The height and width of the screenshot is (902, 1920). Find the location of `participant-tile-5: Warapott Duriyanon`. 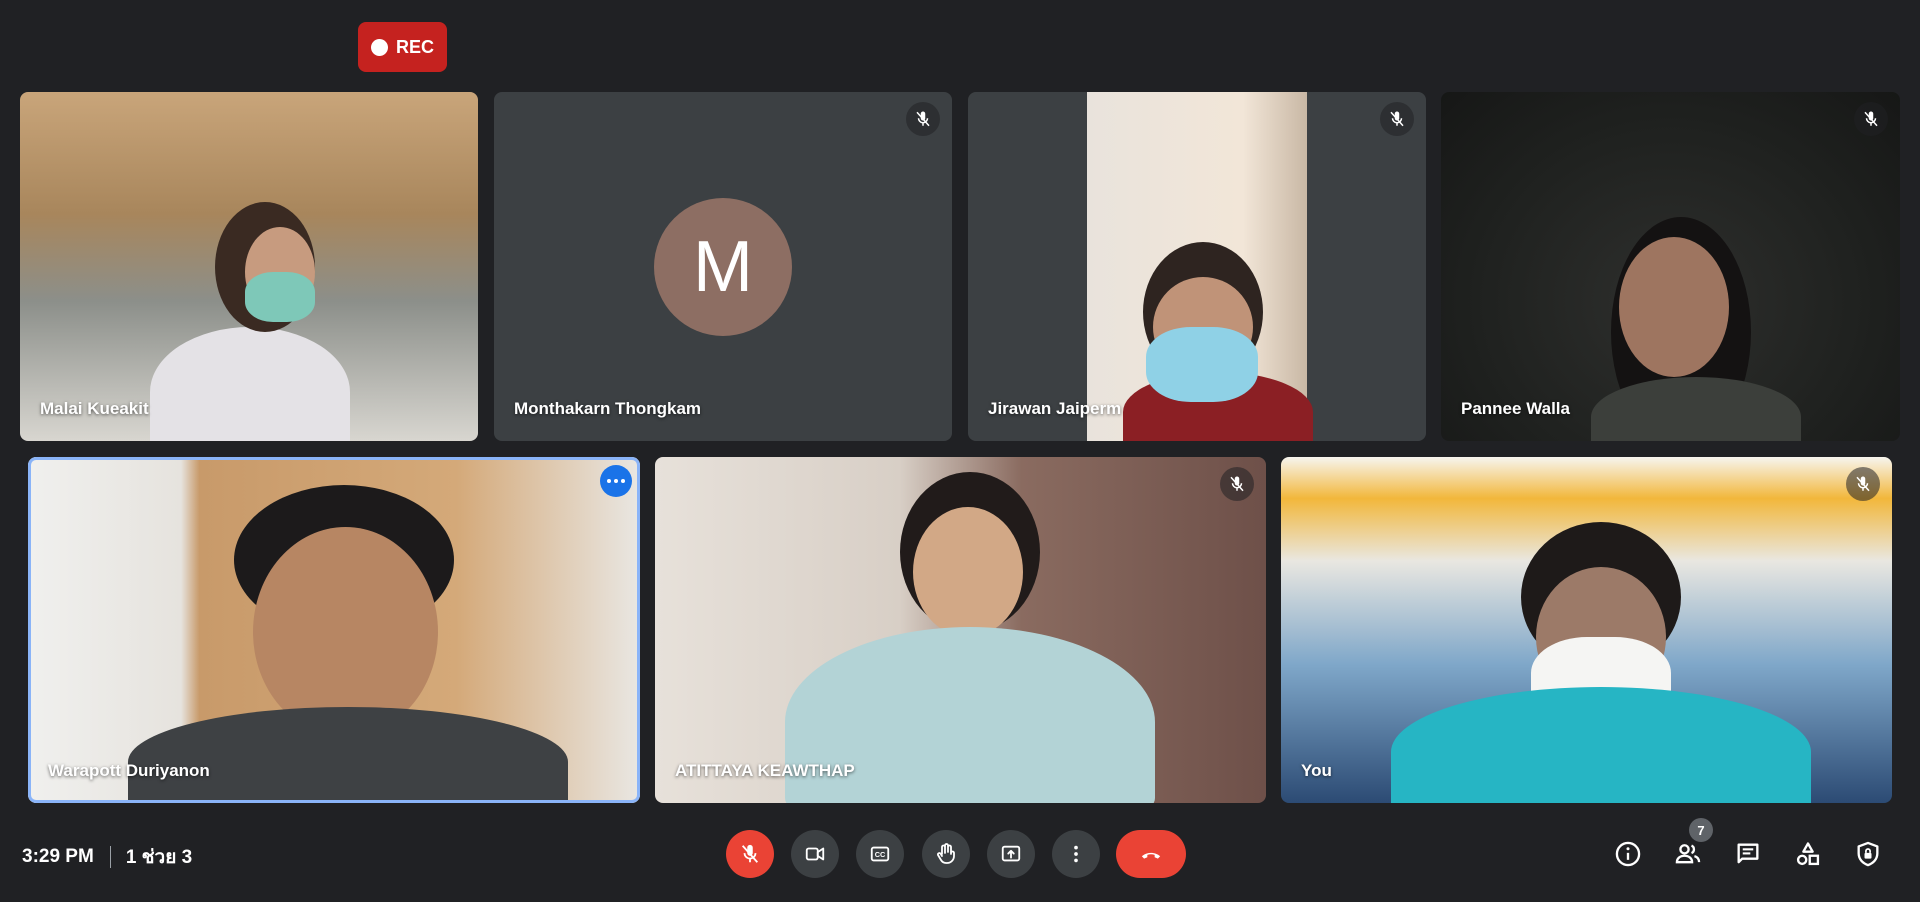

participant-tile-5: Warapott Duriyanon is located at coordinates (334, 630).